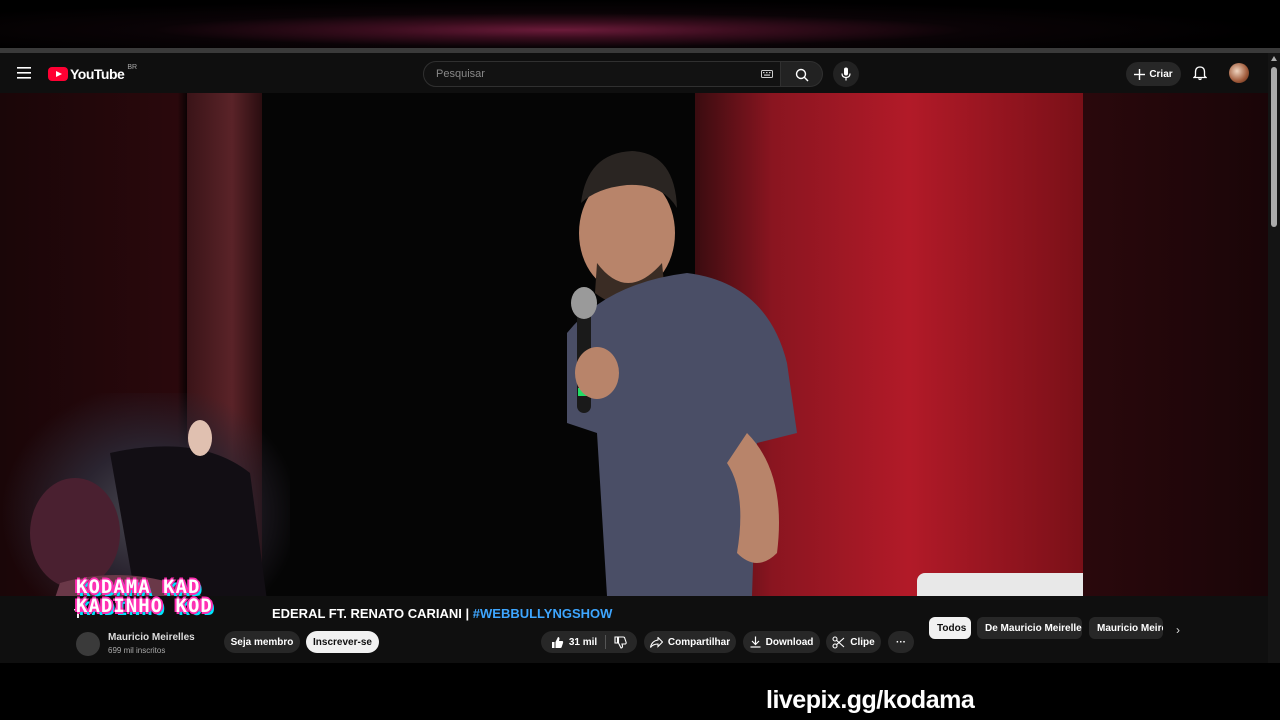  What do you see at coordinates (1178, 630) in the screenshot?
I see `chevron-right-icon: ›` at bounding box center [1178, 630].